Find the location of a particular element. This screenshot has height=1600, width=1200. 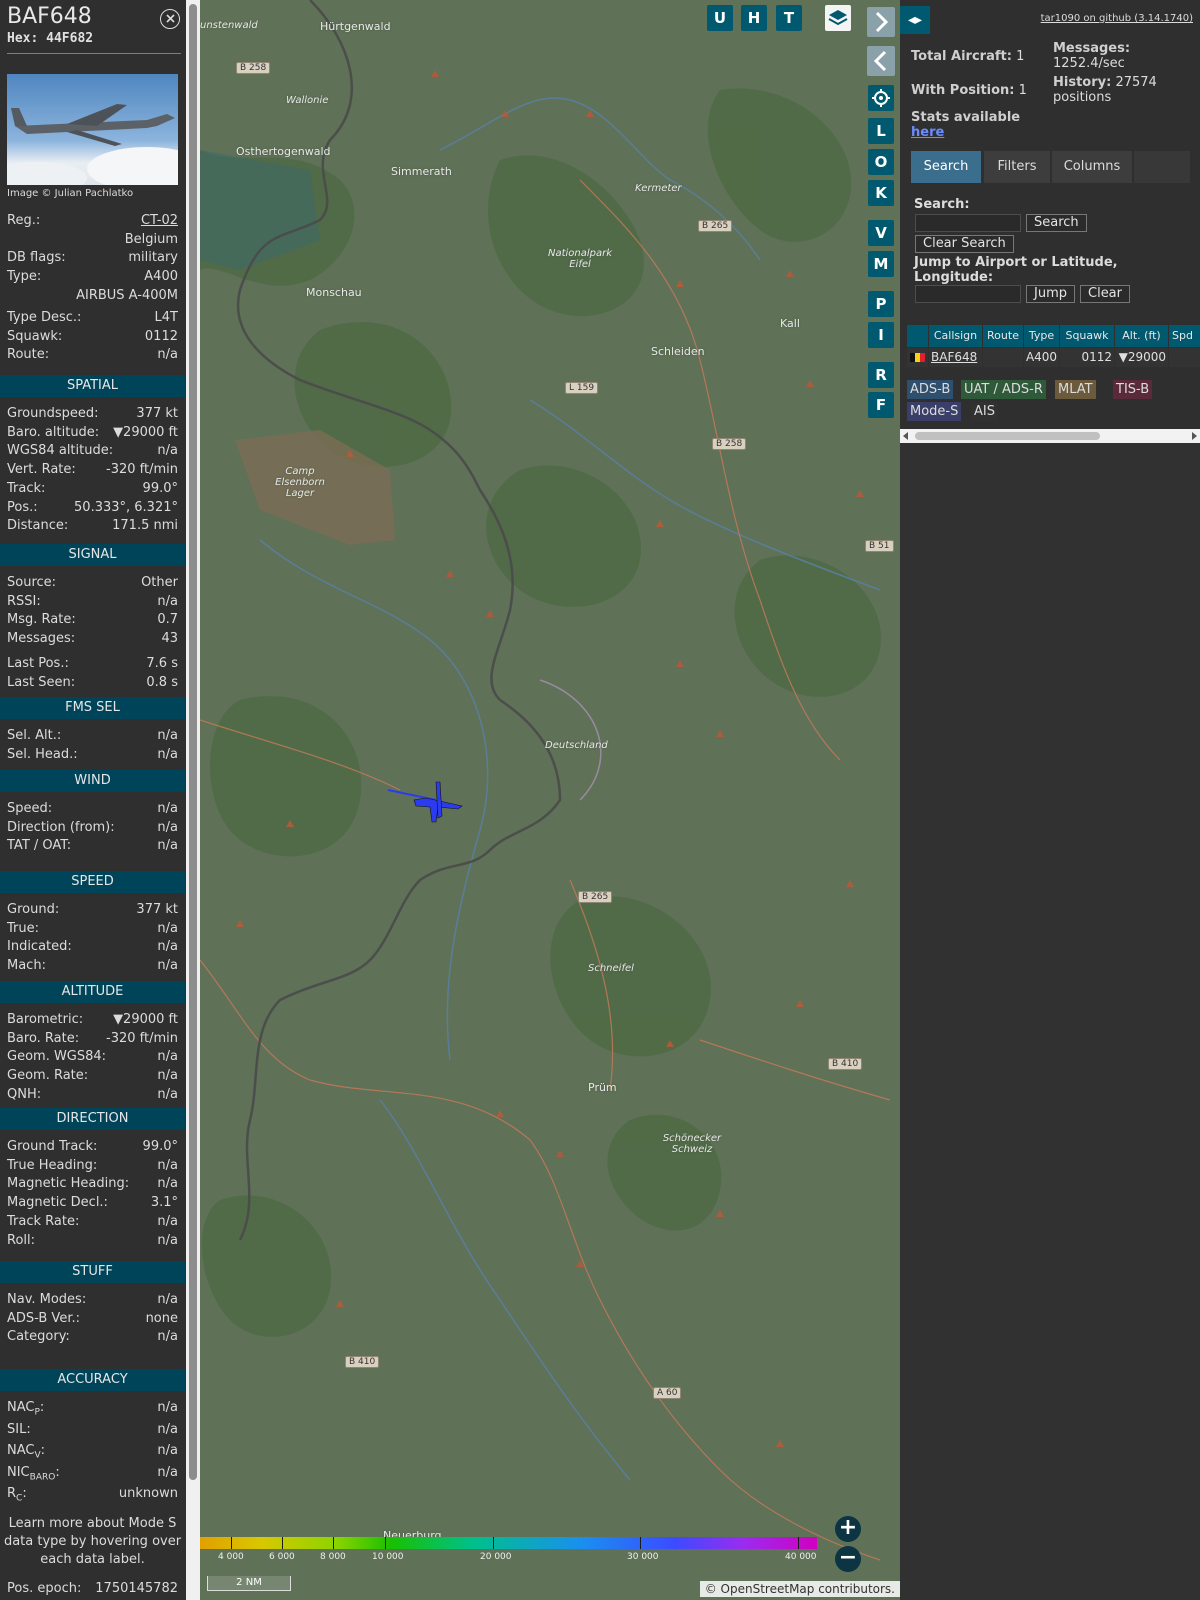

map-button-h: H is located at coordinates (754, 18).